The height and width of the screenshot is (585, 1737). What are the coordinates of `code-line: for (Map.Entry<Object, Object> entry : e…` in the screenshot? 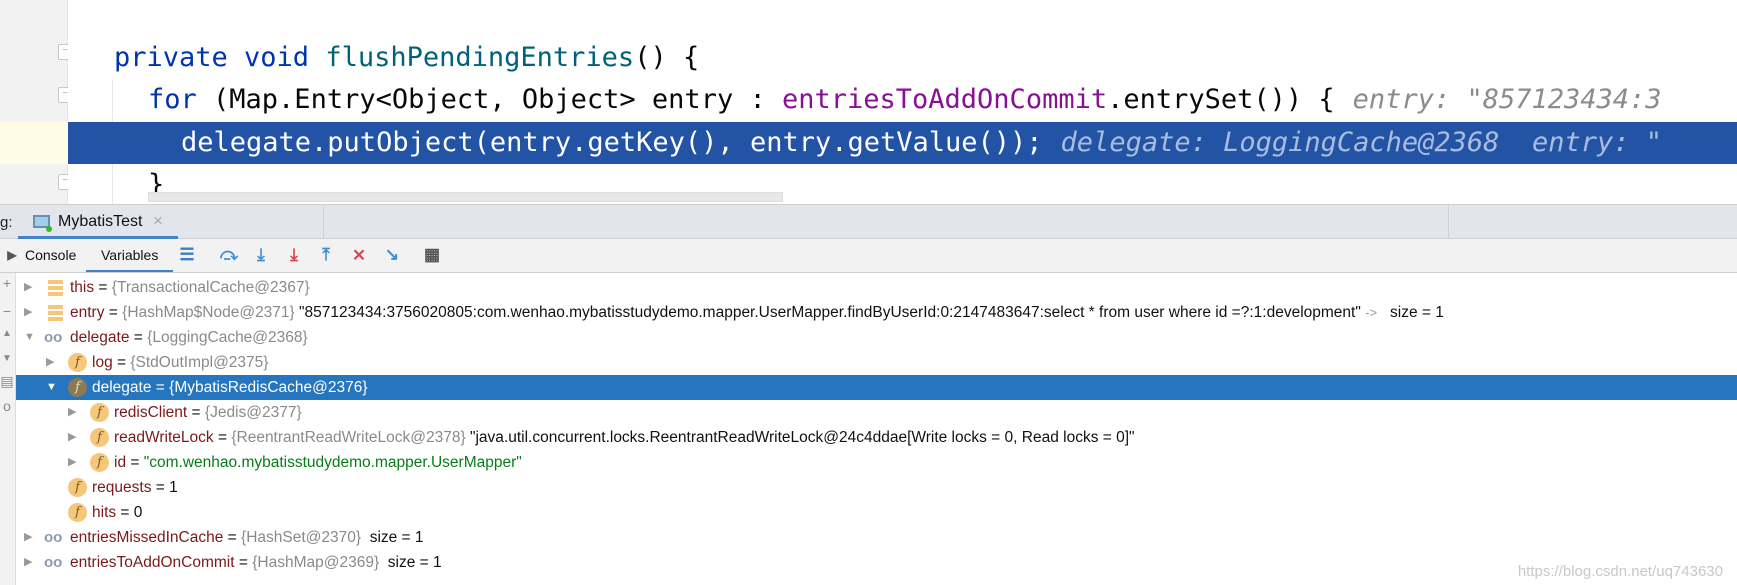 It's located at (902, 100).